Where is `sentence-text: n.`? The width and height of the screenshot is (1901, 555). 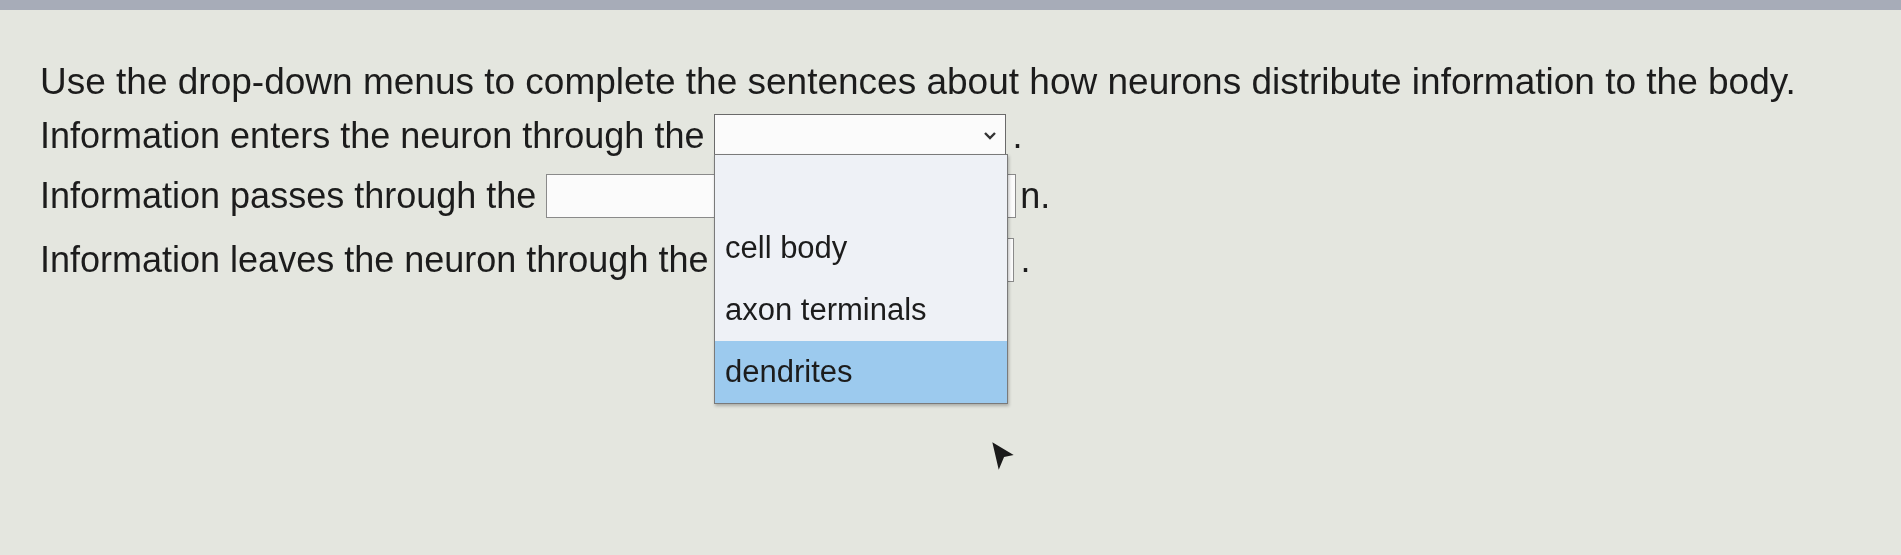
sentence-text: n. is located at coordinates (1035, 196).